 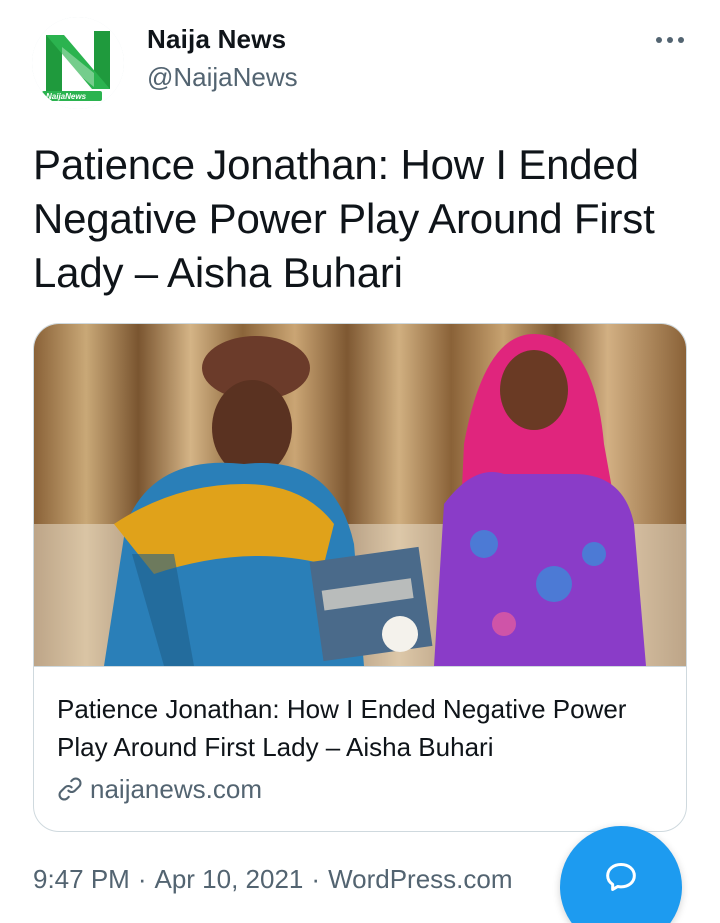 What do you see at coordinates (229, 879) in the screenshot?
I see `tweet-date: Apr 10, 2021` at bounding box center [229, 879].